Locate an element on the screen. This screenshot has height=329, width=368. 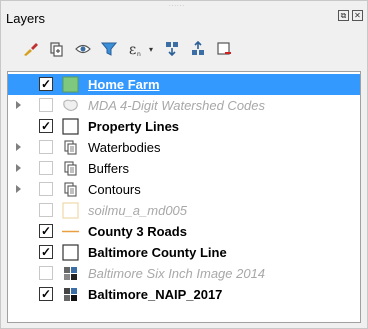
collapse-all-icon is located at coordinates (198, 49).